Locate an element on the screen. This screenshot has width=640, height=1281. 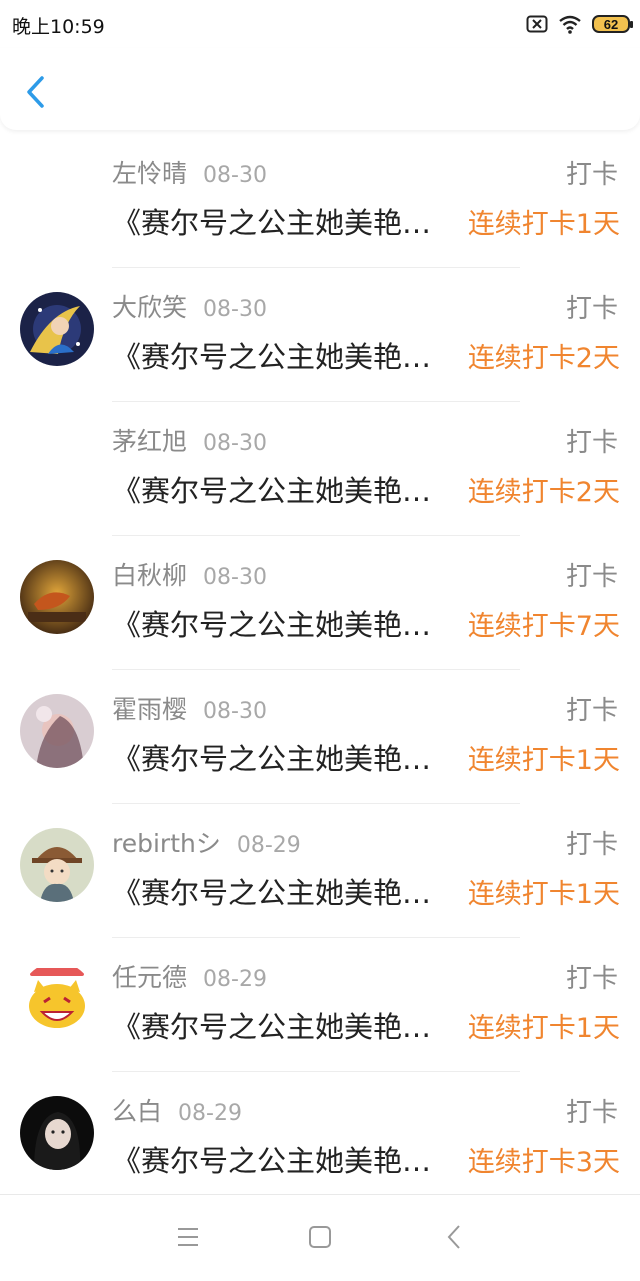
user-name-line: 左怜晴 08-30 is located at coordinates (189, 172).